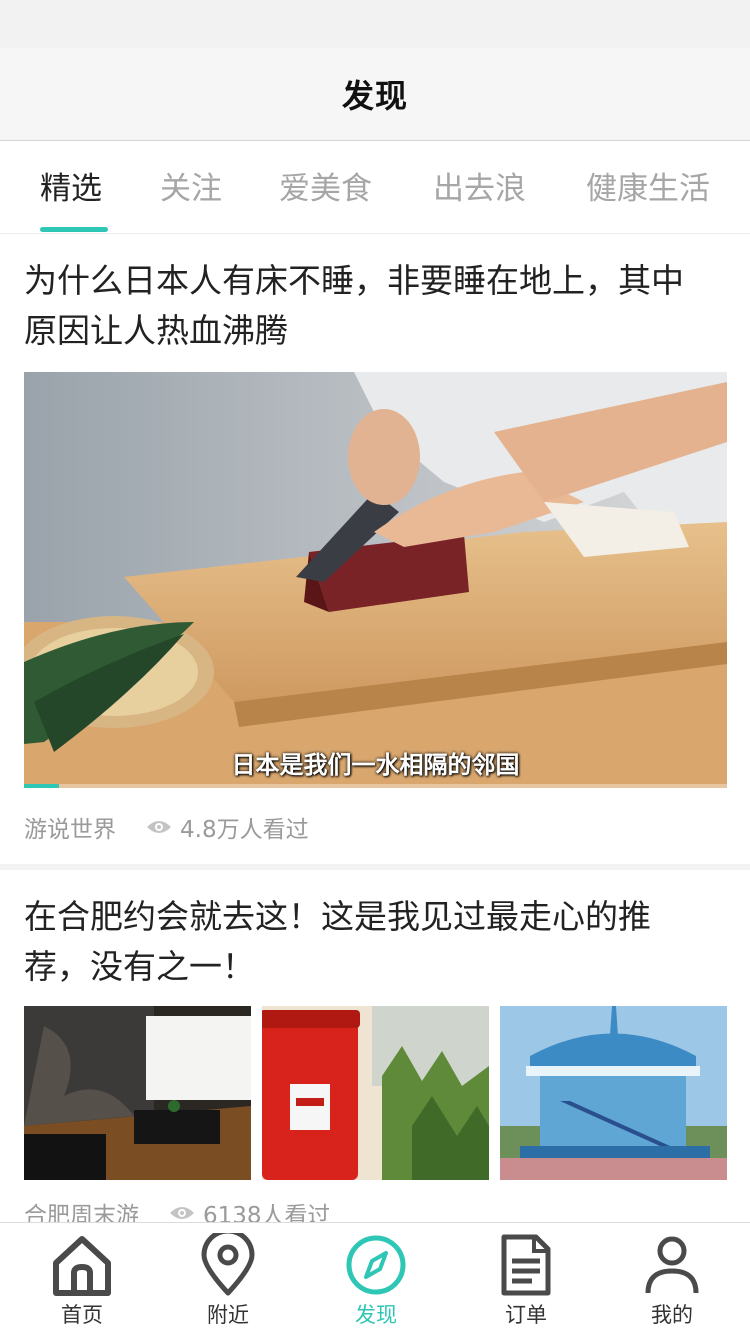 Image resolution: width=750 pixels, height=1335 pixels. Describe the element at coordinates (479, 185) in the screenshot. I see `tab-travel: 出去浪` at that location.